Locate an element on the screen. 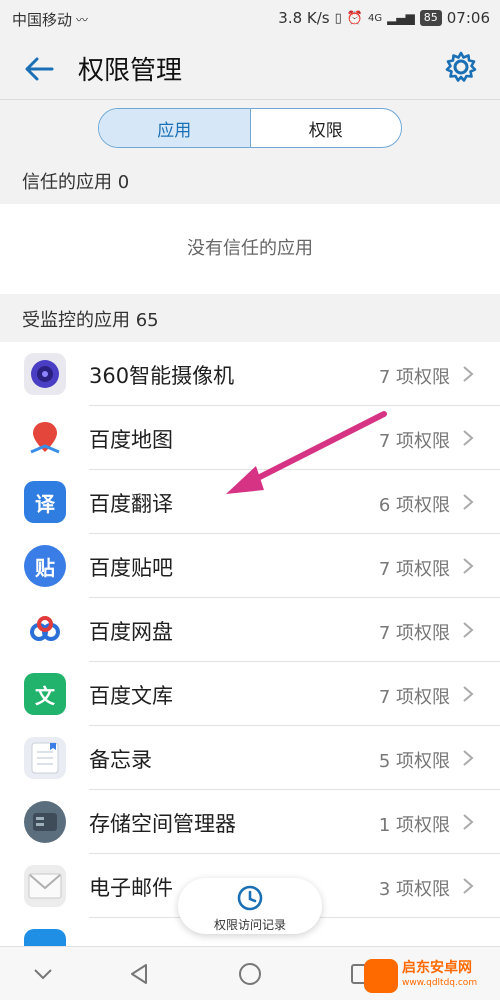  watermark-name: 启东安卓网 is located at coordinates (437, 968).